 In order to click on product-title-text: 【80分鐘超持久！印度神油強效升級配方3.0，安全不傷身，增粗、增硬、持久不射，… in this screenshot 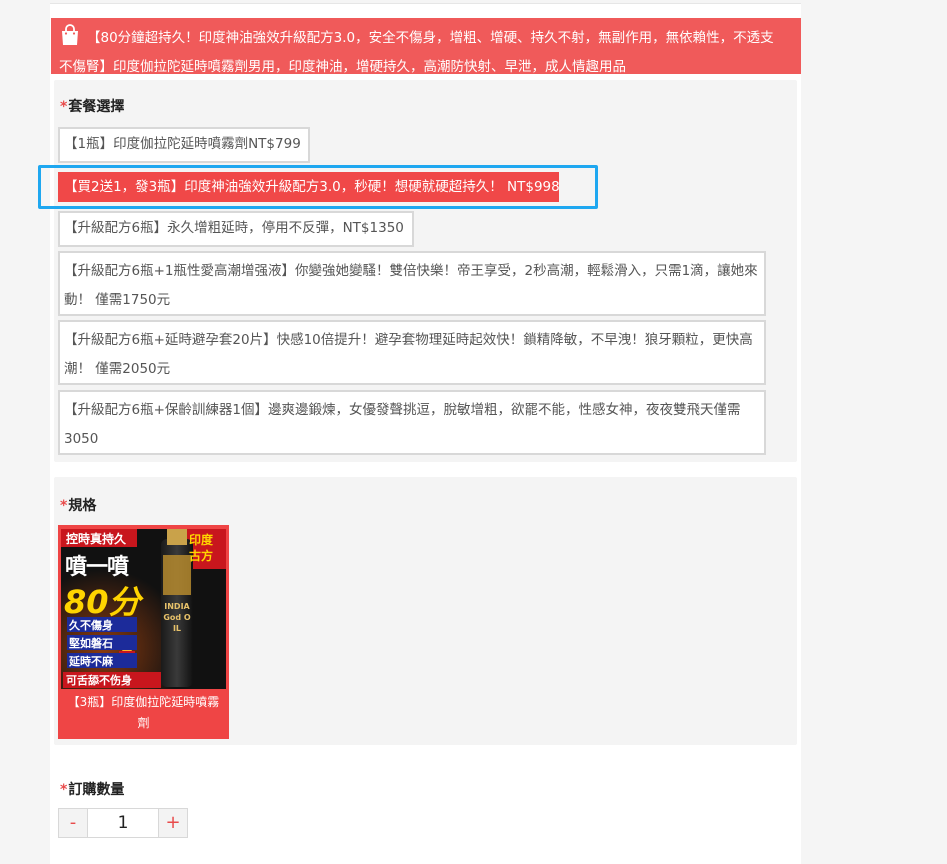, I will do `click(416, 52)`.